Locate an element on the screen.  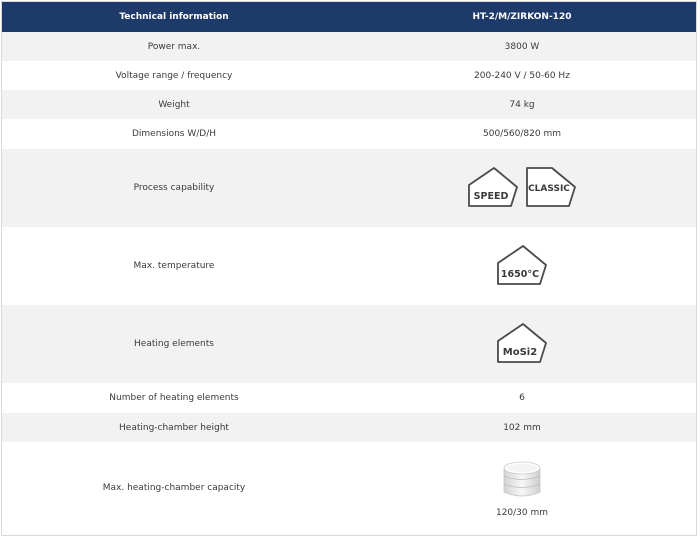
table-row: Dimensions W/D/H 500/560/820 mm is located at coordinates (349, 134).